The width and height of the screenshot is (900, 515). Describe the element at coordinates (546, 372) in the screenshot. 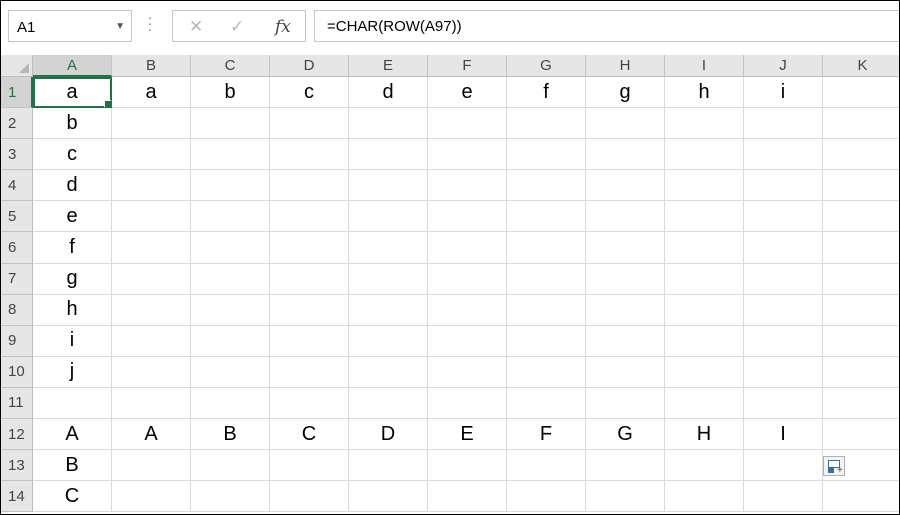

I see `cell-g10` at that location.